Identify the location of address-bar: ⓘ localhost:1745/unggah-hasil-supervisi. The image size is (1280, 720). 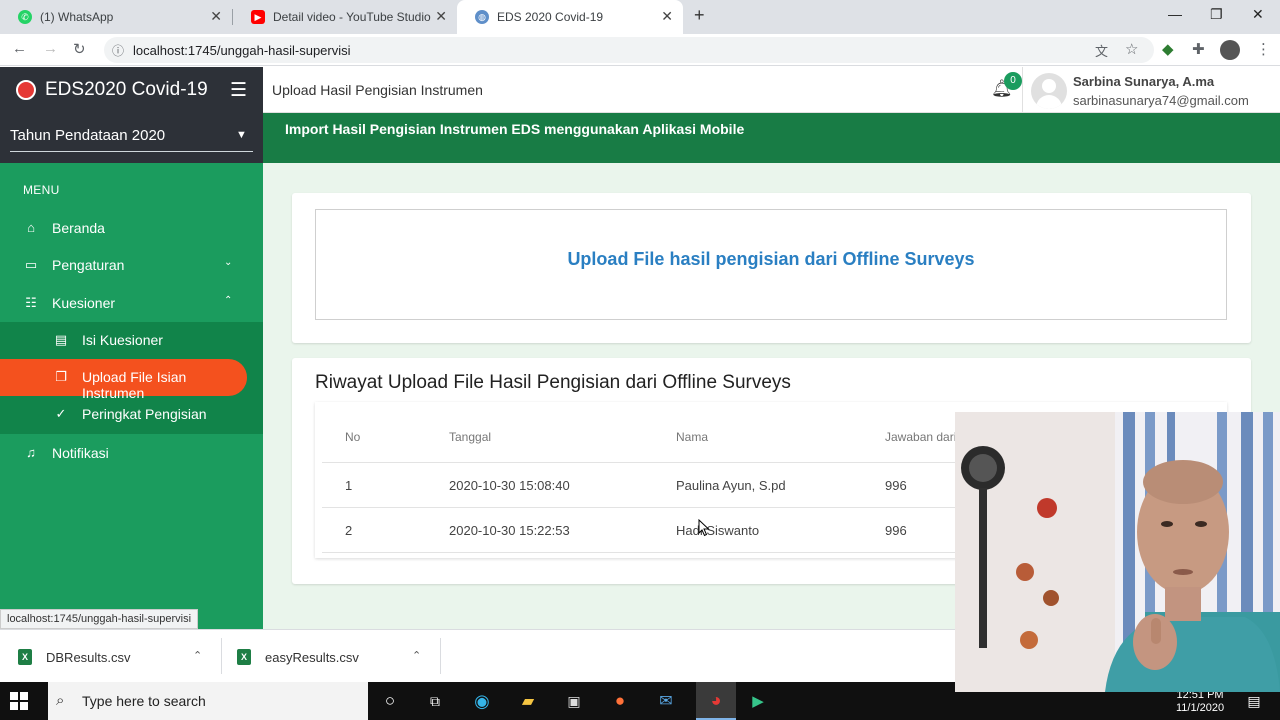
(629, 50).